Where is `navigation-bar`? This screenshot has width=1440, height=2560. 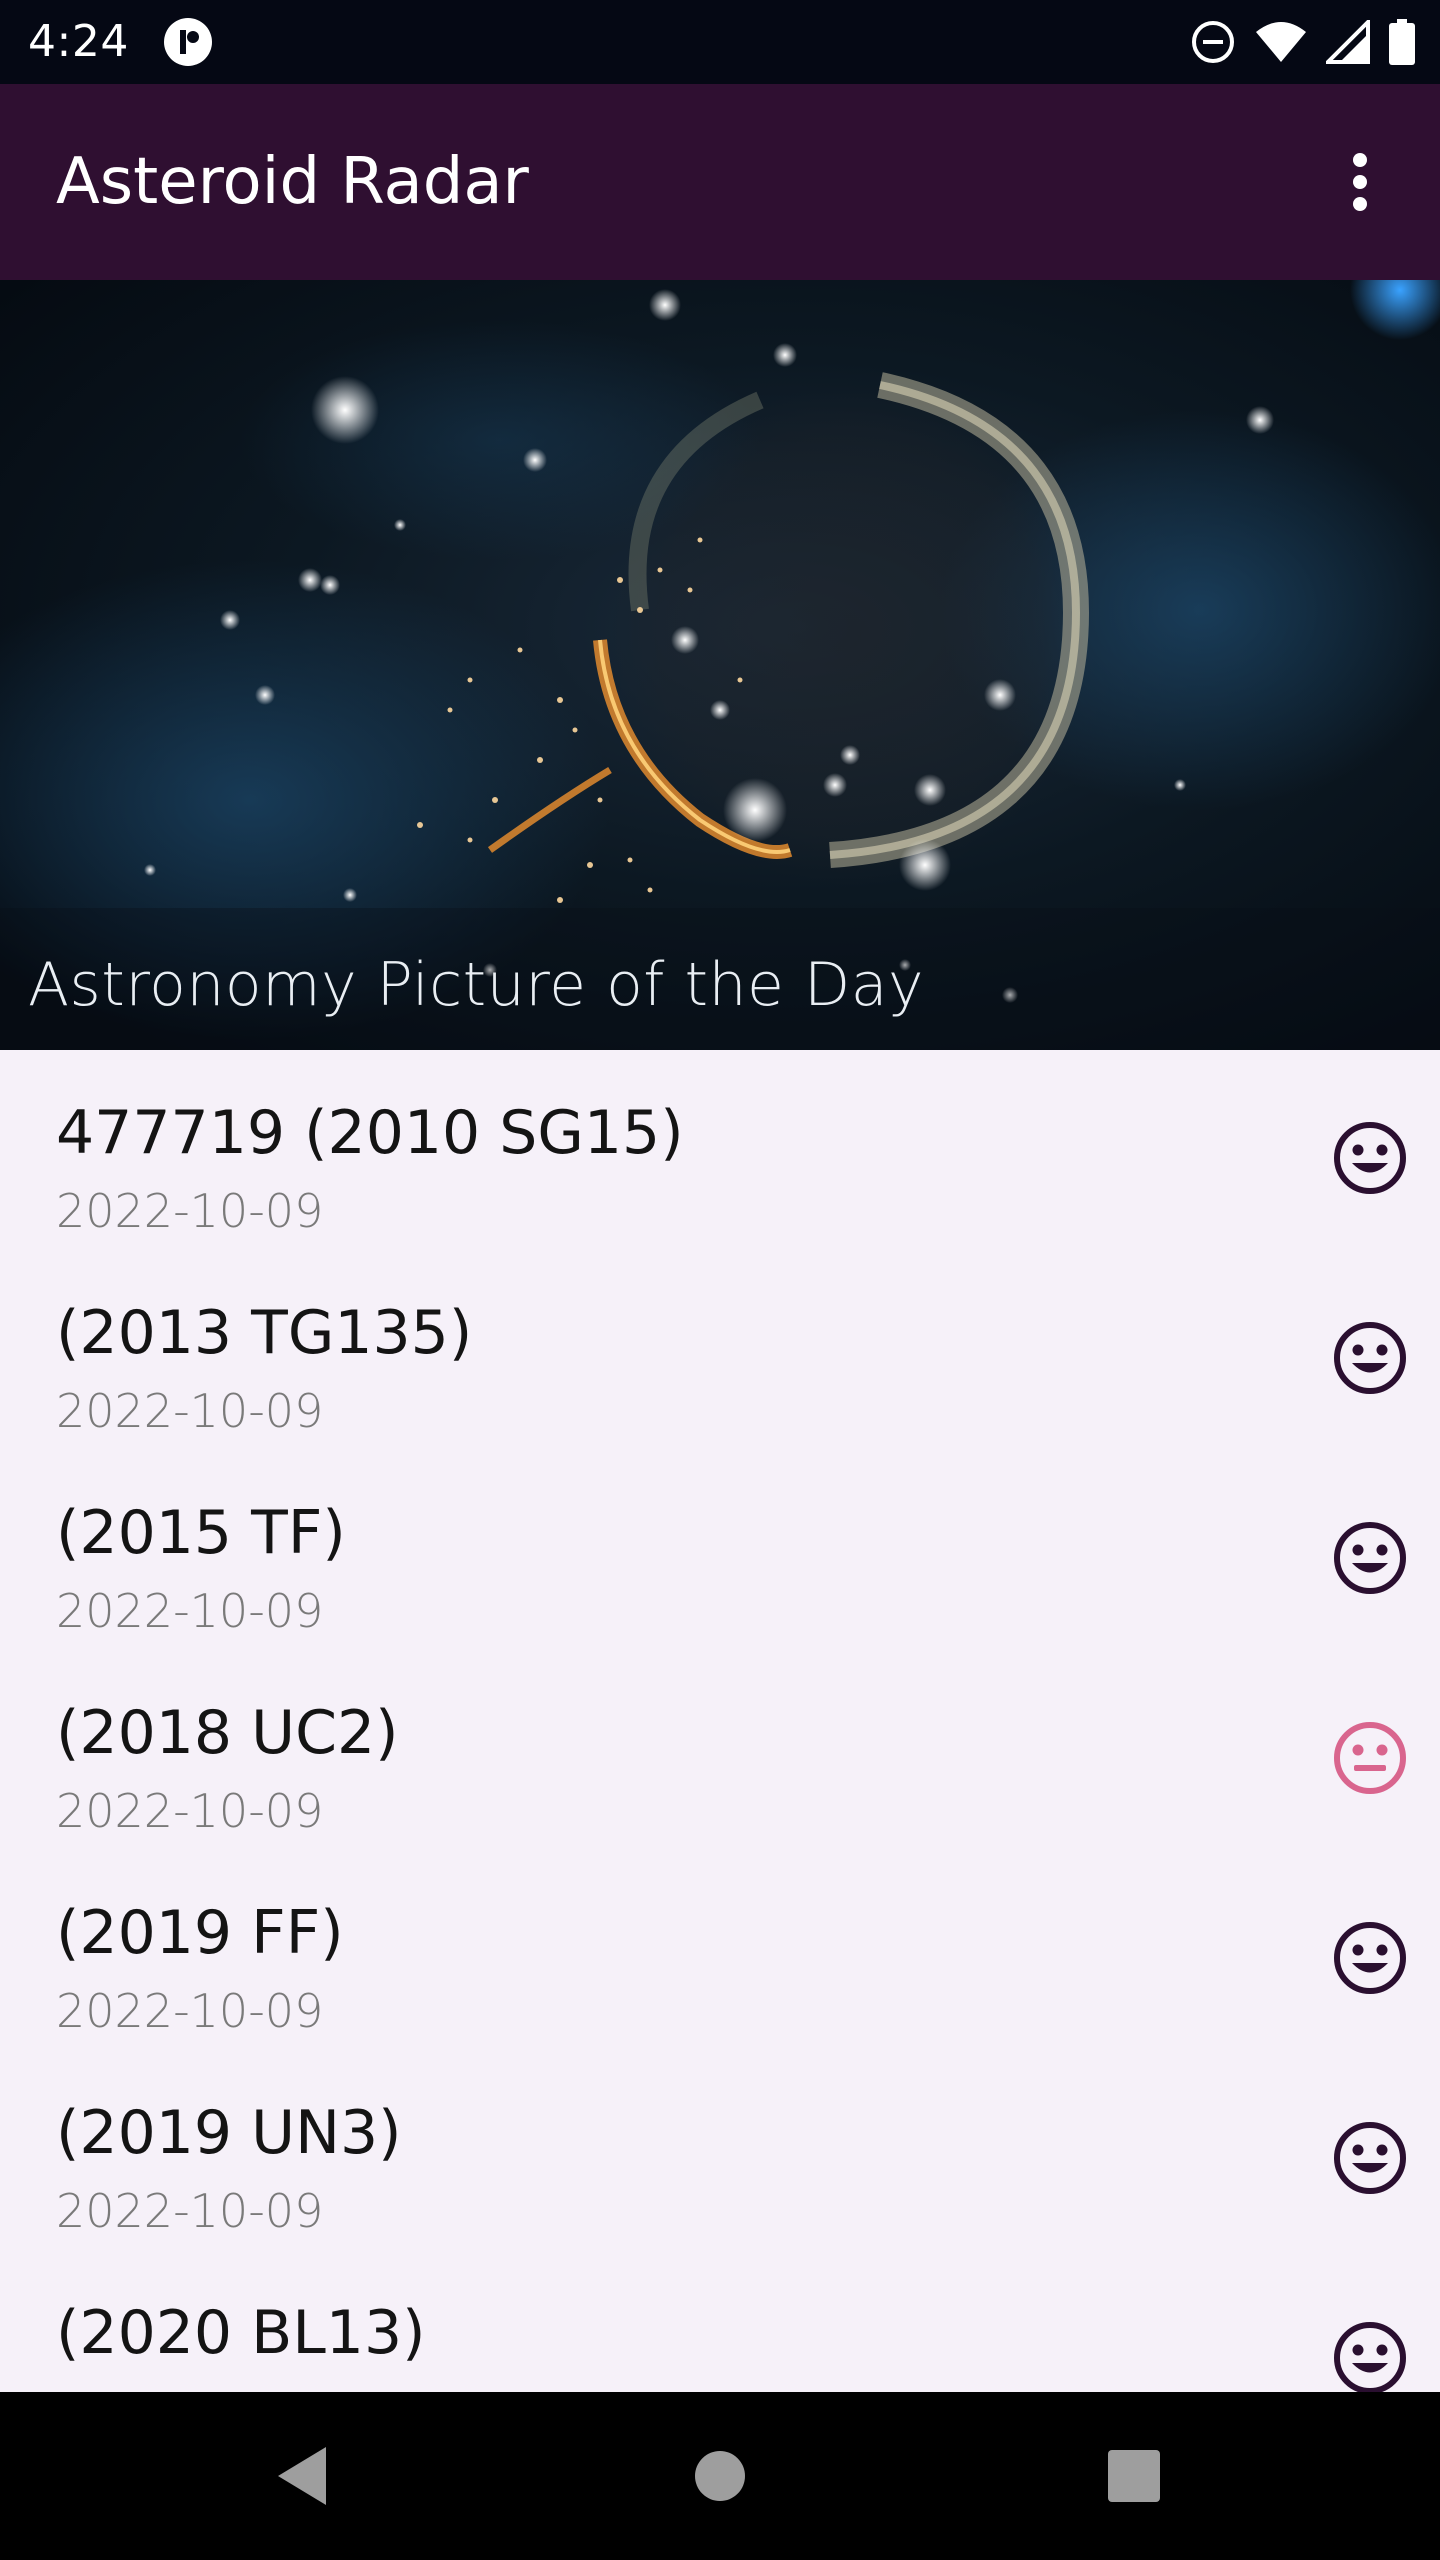 navigation-bar is located at coordinates (720, 2476).